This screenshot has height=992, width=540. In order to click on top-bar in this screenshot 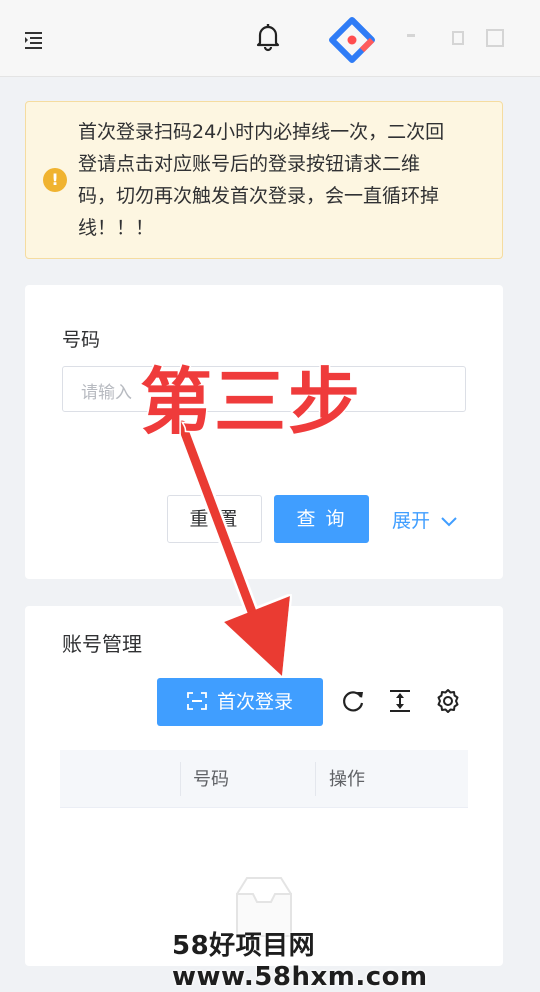, I will do `click(270, 38)`.